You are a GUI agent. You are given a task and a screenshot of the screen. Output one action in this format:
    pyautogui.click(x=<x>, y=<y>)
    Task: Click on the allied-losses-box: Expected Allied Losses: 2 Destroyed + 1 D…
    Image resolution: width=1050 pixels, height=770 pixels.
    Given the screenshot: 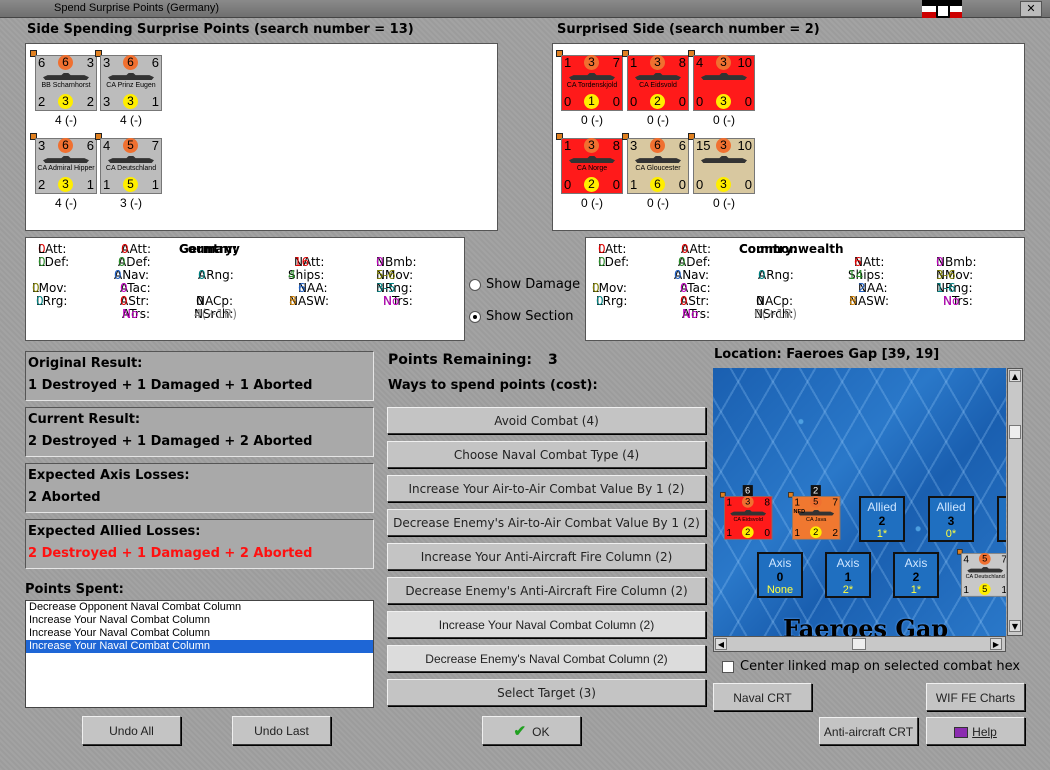 What is the action you would take?
    pyautogui.click(x=199, y=544)
    